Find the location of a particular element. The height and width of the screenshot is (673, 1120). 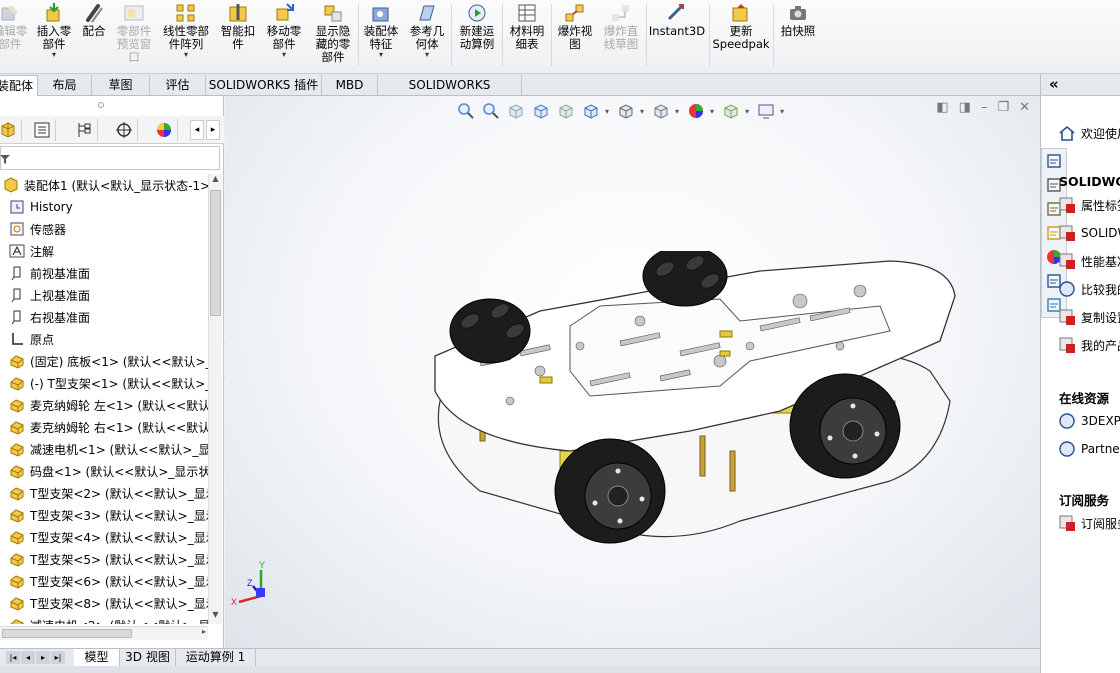

scroll-down-icon: ▼ is located at coordinates (215, 616).